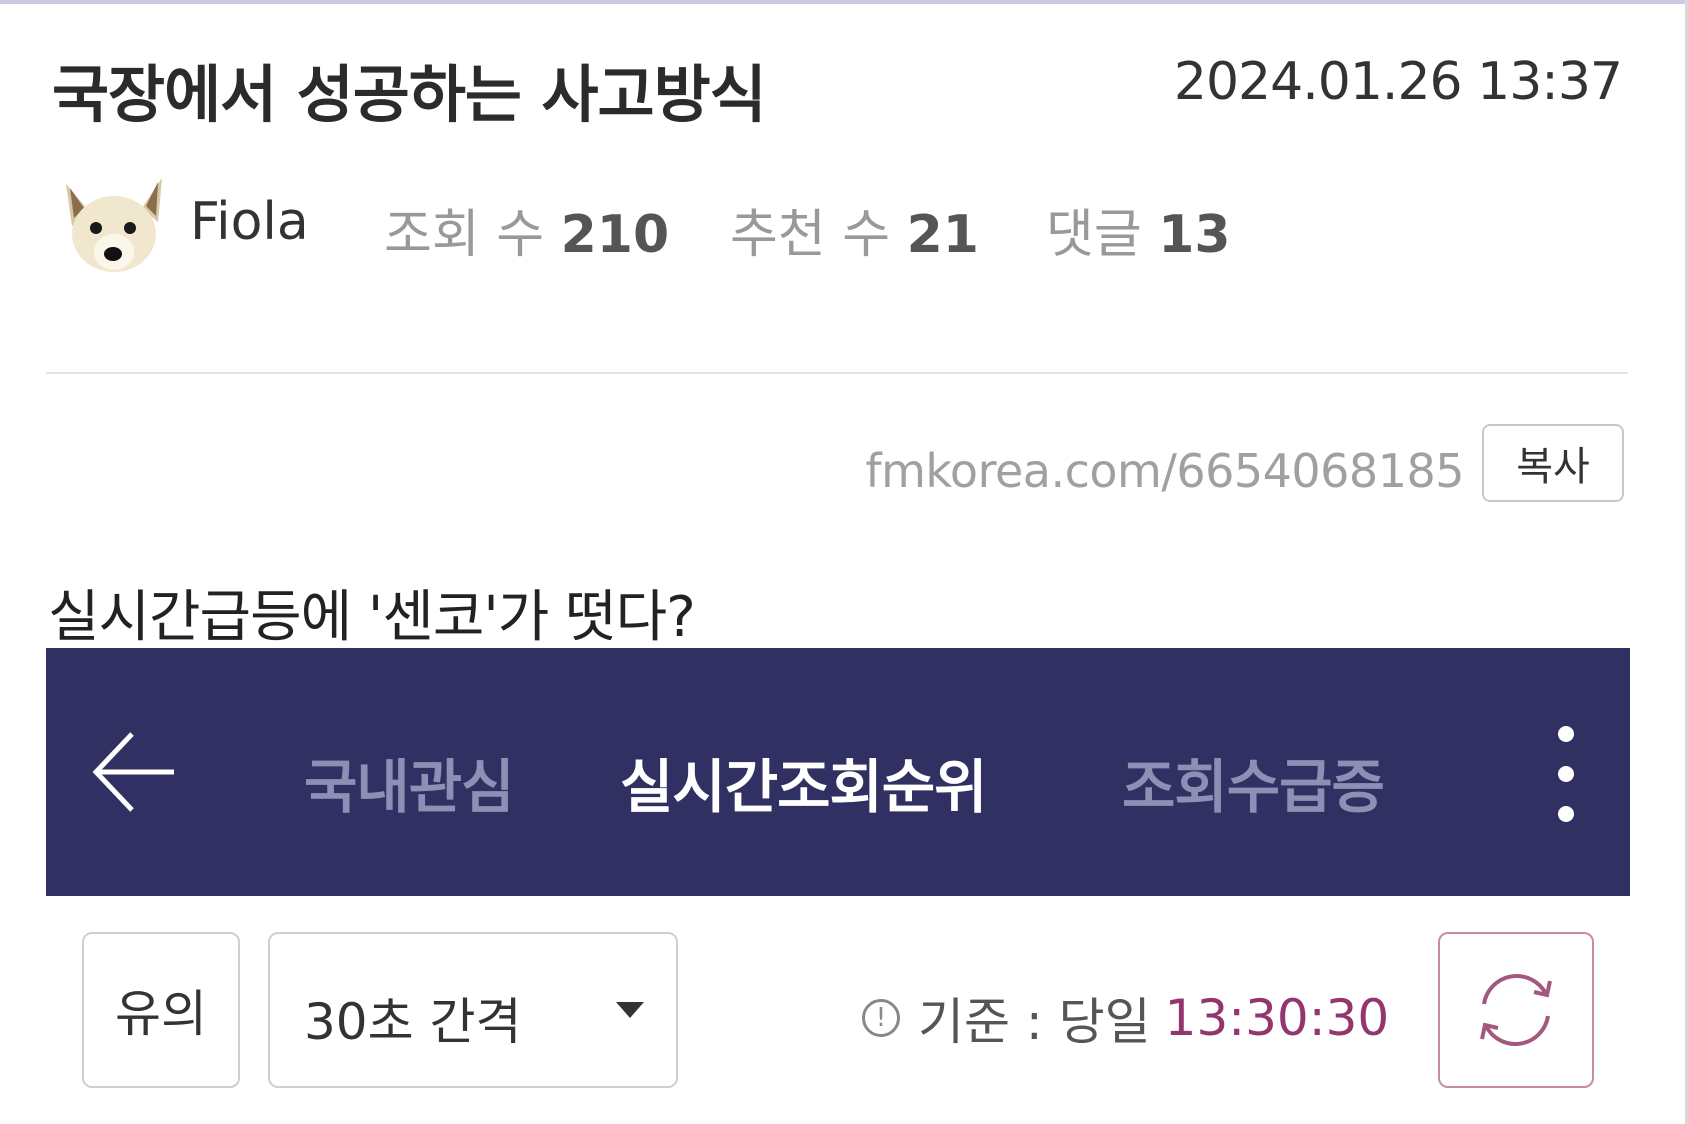  I want to click on refresh-button, so click(1516, 1010).